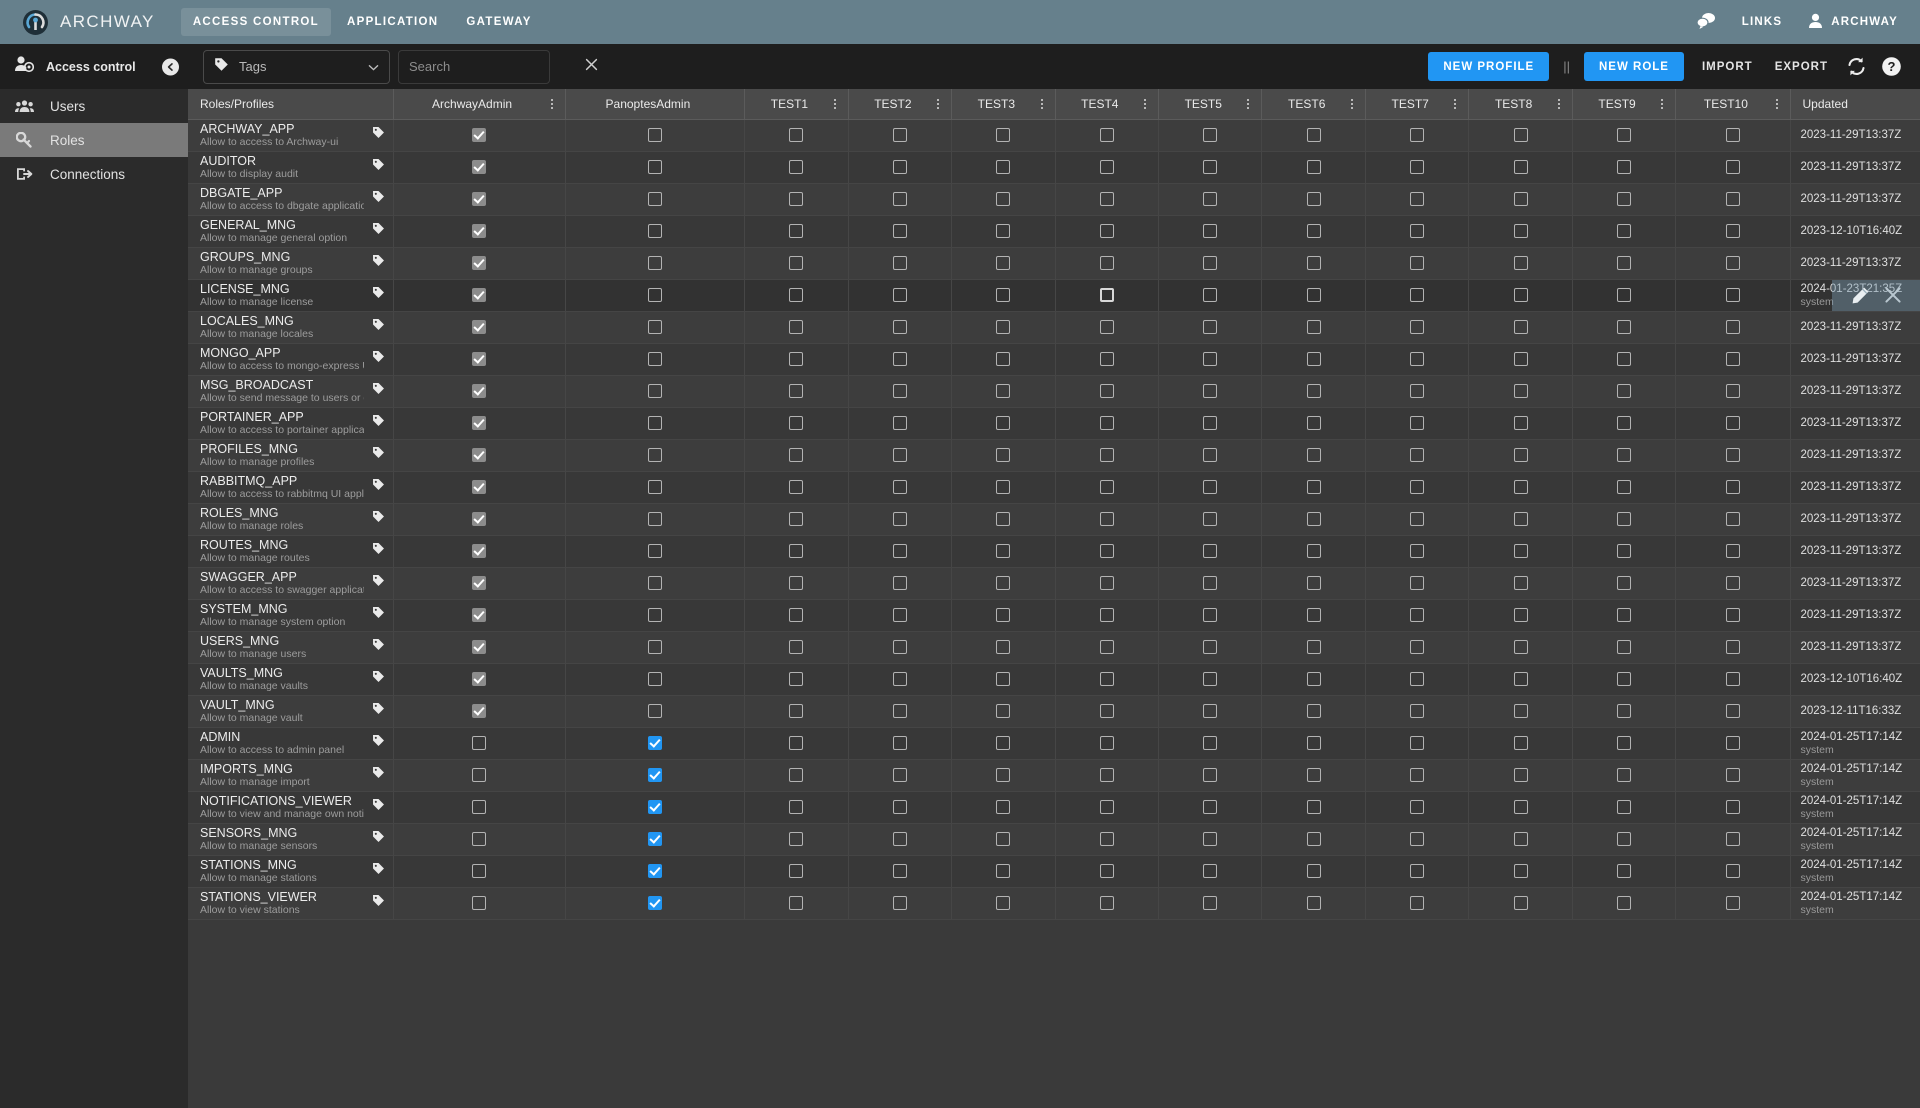 The width and height of the screenshot is (1920, 1108). What do you see at coordinates (94, 140) in the screenshot?
I see `sidebar-item-roles: Roles` at bounding box center [94, 140].